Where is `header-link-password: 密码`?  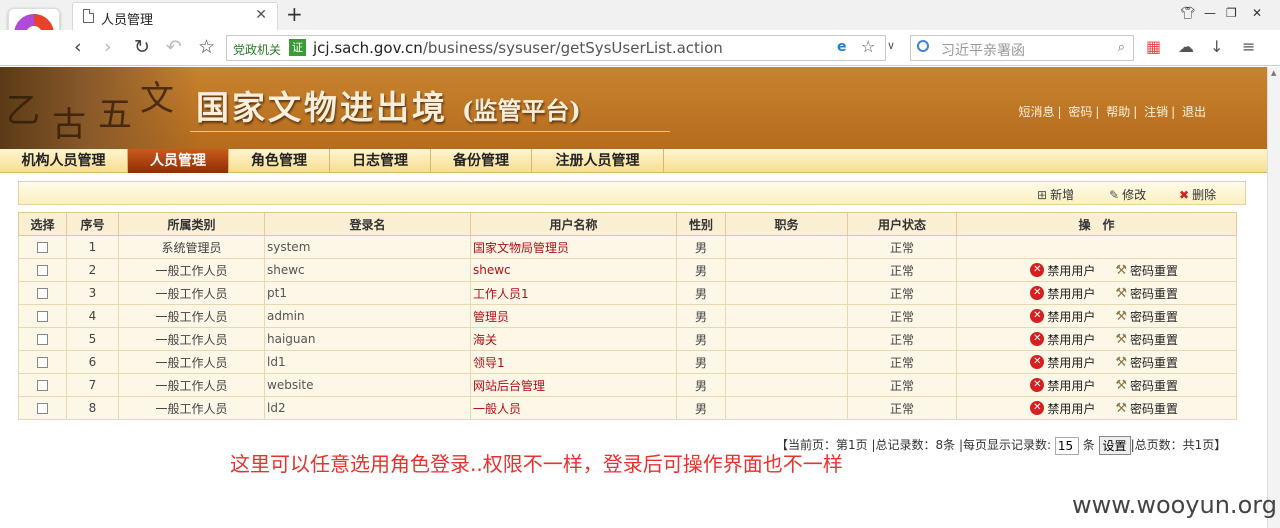
header-link-password: 密码 is located at coordinates (1080, 112).